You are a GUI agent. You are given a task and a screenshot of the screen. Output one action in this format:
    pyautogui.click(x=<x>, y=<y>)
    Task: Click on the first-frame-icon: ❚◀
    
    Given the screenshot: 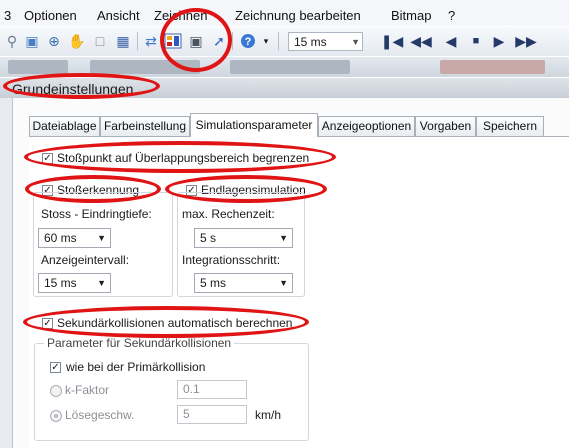 What is the action you would take?
    pyautogui.click(x=392, y=41)
    